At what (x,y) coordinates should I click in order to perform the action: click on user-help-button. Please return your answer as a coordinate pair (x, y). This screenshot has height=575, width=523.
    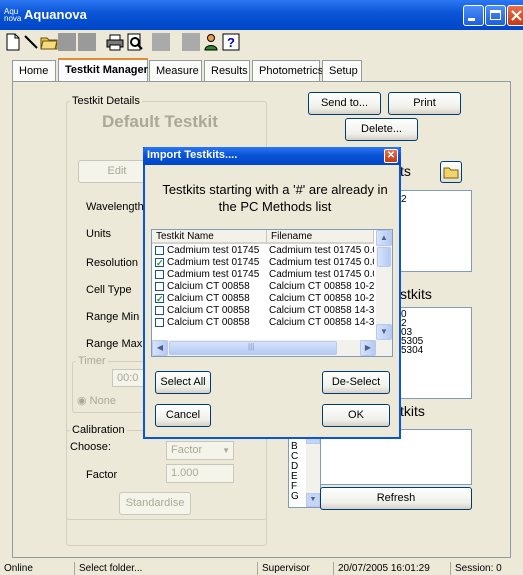
    Looking at the image, I should click on (211, 42).